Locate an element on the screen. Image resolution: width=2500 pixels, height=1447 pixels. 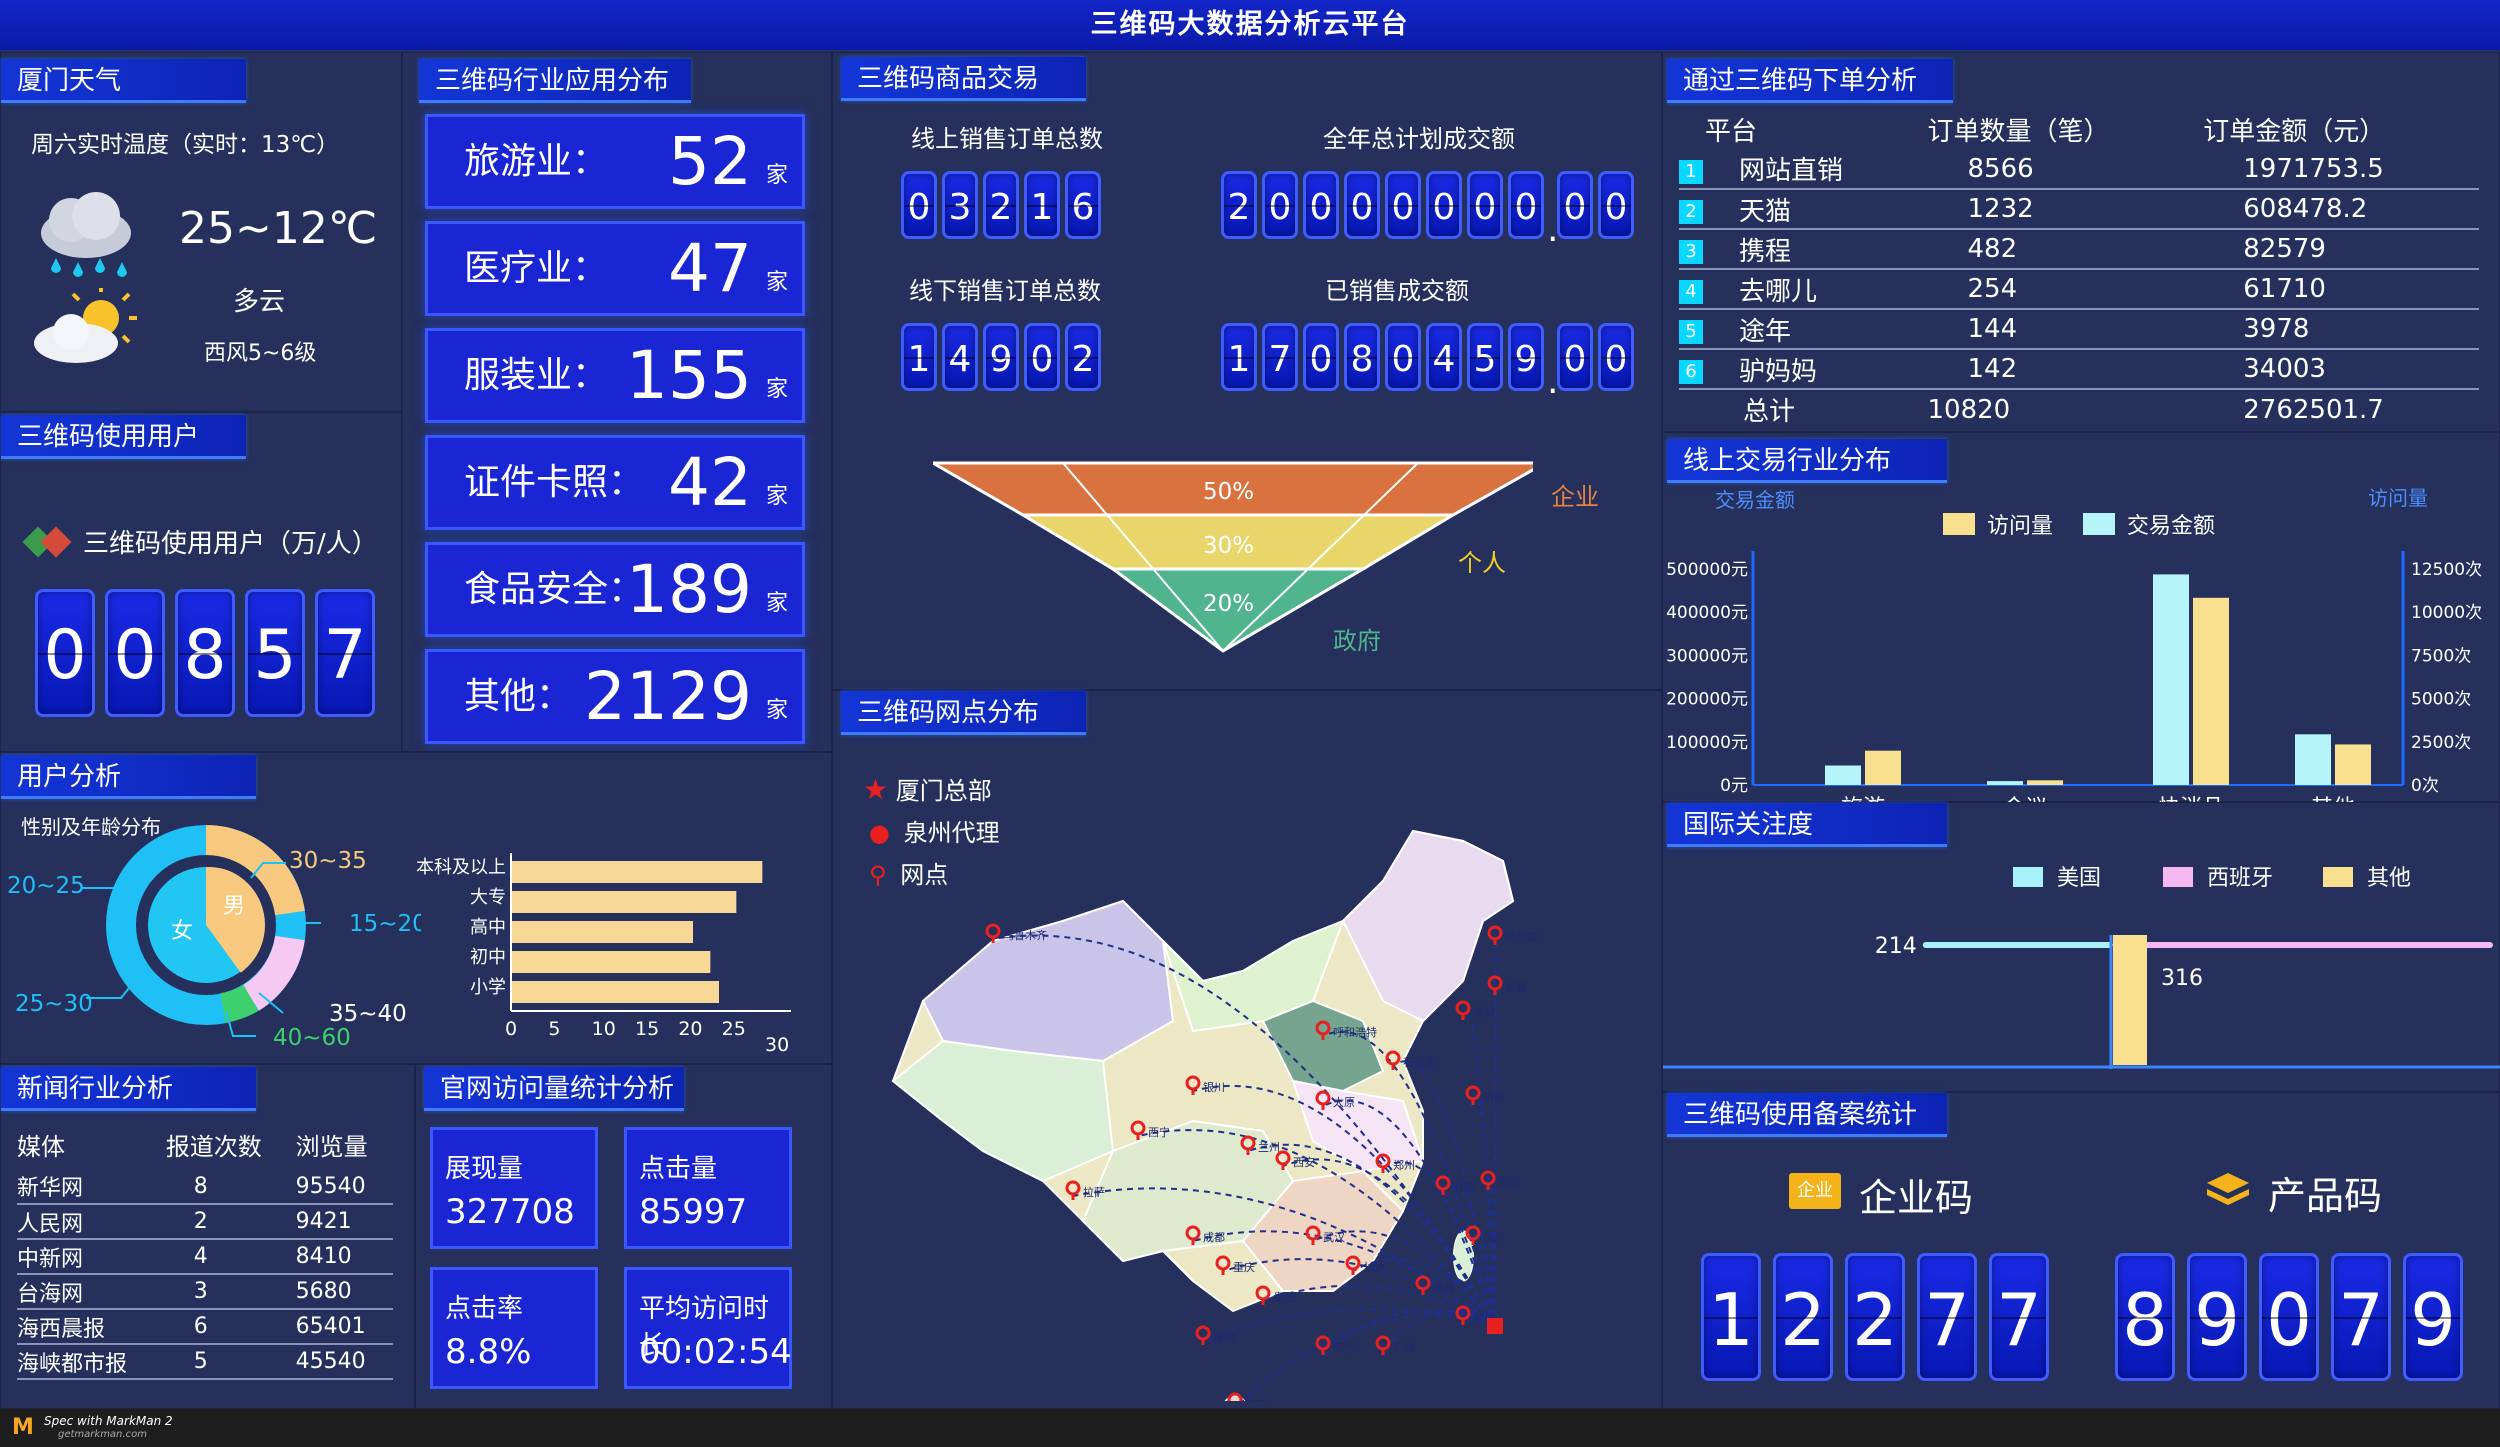
legend-hq: 厦门总部 is located at coordinates (943, 791).